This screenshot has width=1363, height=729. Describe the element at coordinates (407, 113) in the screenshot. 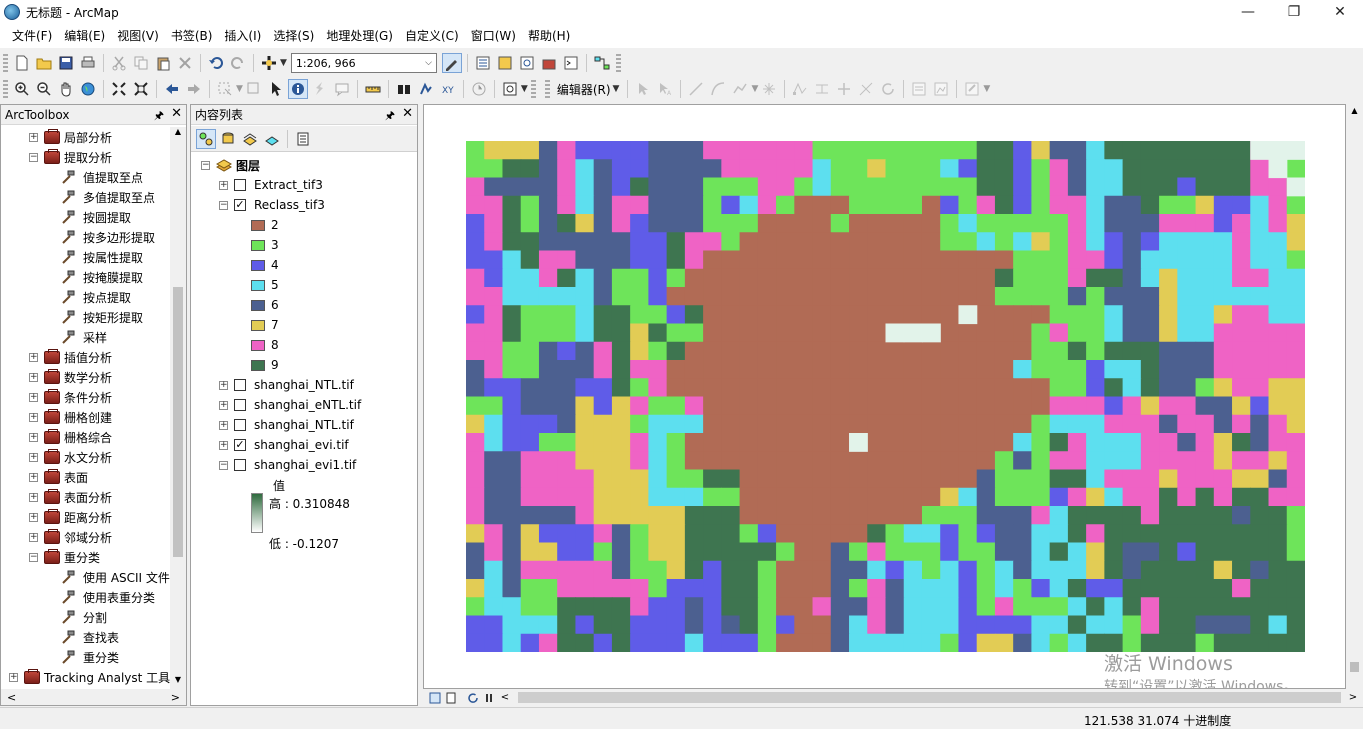

I see `close-panel-button: ✕` at that location.